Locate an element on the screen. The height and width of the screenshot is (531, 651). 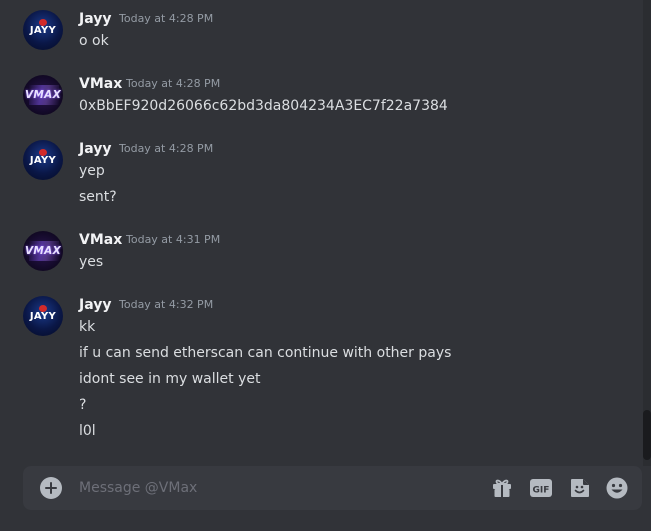
emoji-icon is located at coordinates (617, 488).